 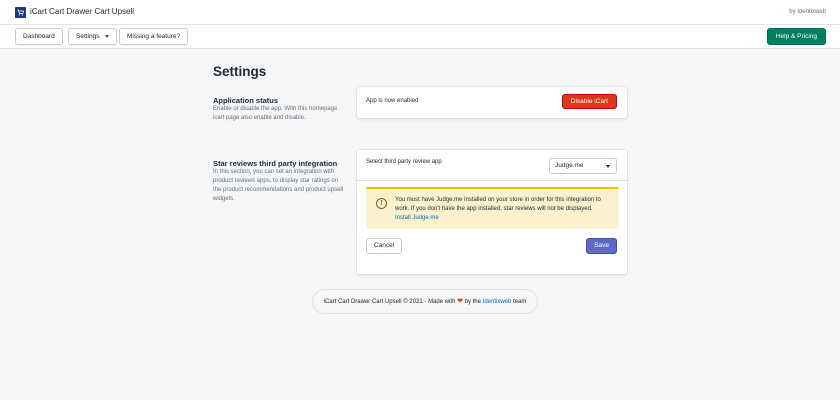 I want to click on app-status-title: Application status, so click(x=246, y=100).